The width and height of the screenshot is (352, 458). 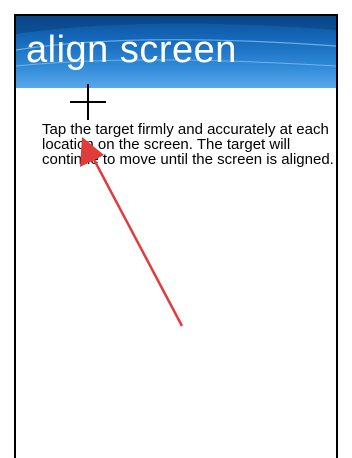 What do you see at coordinates (131, 50) in the screenshot?
I see `page-title: align screen` at bounding box center [131, 50].